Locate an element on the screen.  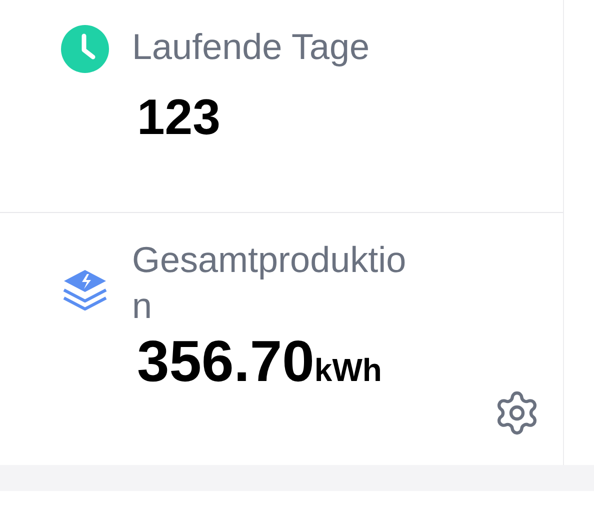
stat-value: 356.70 is located at coordinates (225, 362).